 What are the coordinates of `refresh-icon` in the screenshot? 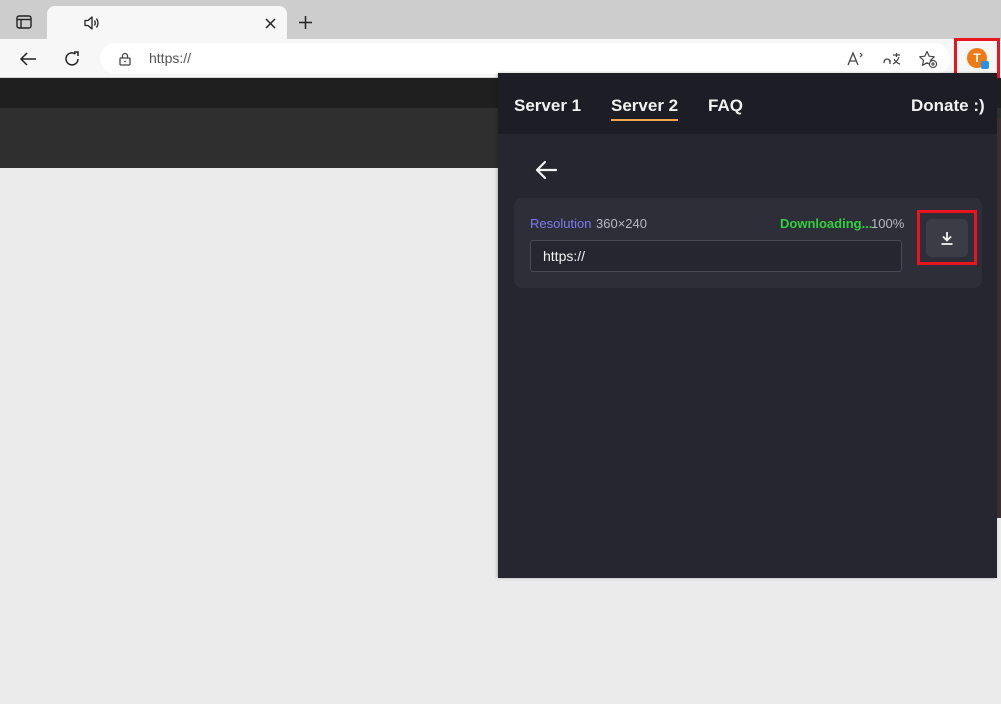 It's located at (72, 58).